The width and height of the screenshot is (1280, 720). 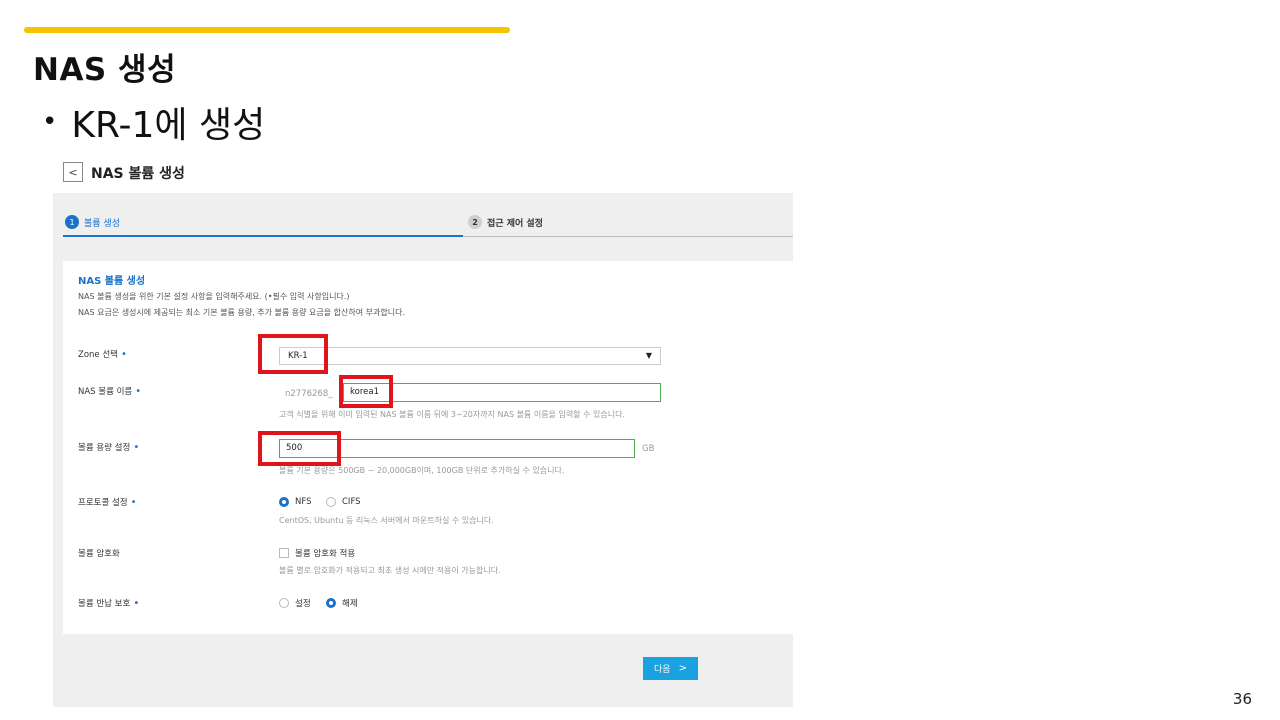 I want to click on checkbox-icon, so click(x=284, y=553).